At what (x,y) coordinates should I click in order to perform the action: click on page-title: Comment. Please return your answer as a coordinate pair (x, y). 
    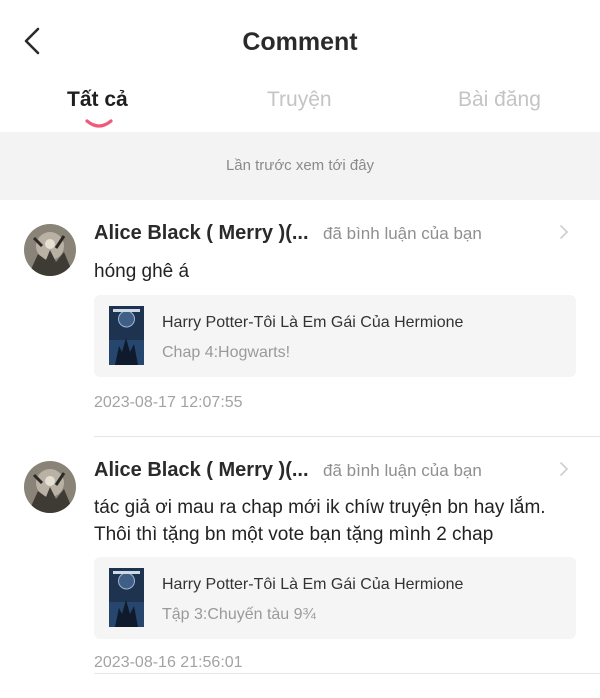
    Looking at the image, I should click on (300, 42).